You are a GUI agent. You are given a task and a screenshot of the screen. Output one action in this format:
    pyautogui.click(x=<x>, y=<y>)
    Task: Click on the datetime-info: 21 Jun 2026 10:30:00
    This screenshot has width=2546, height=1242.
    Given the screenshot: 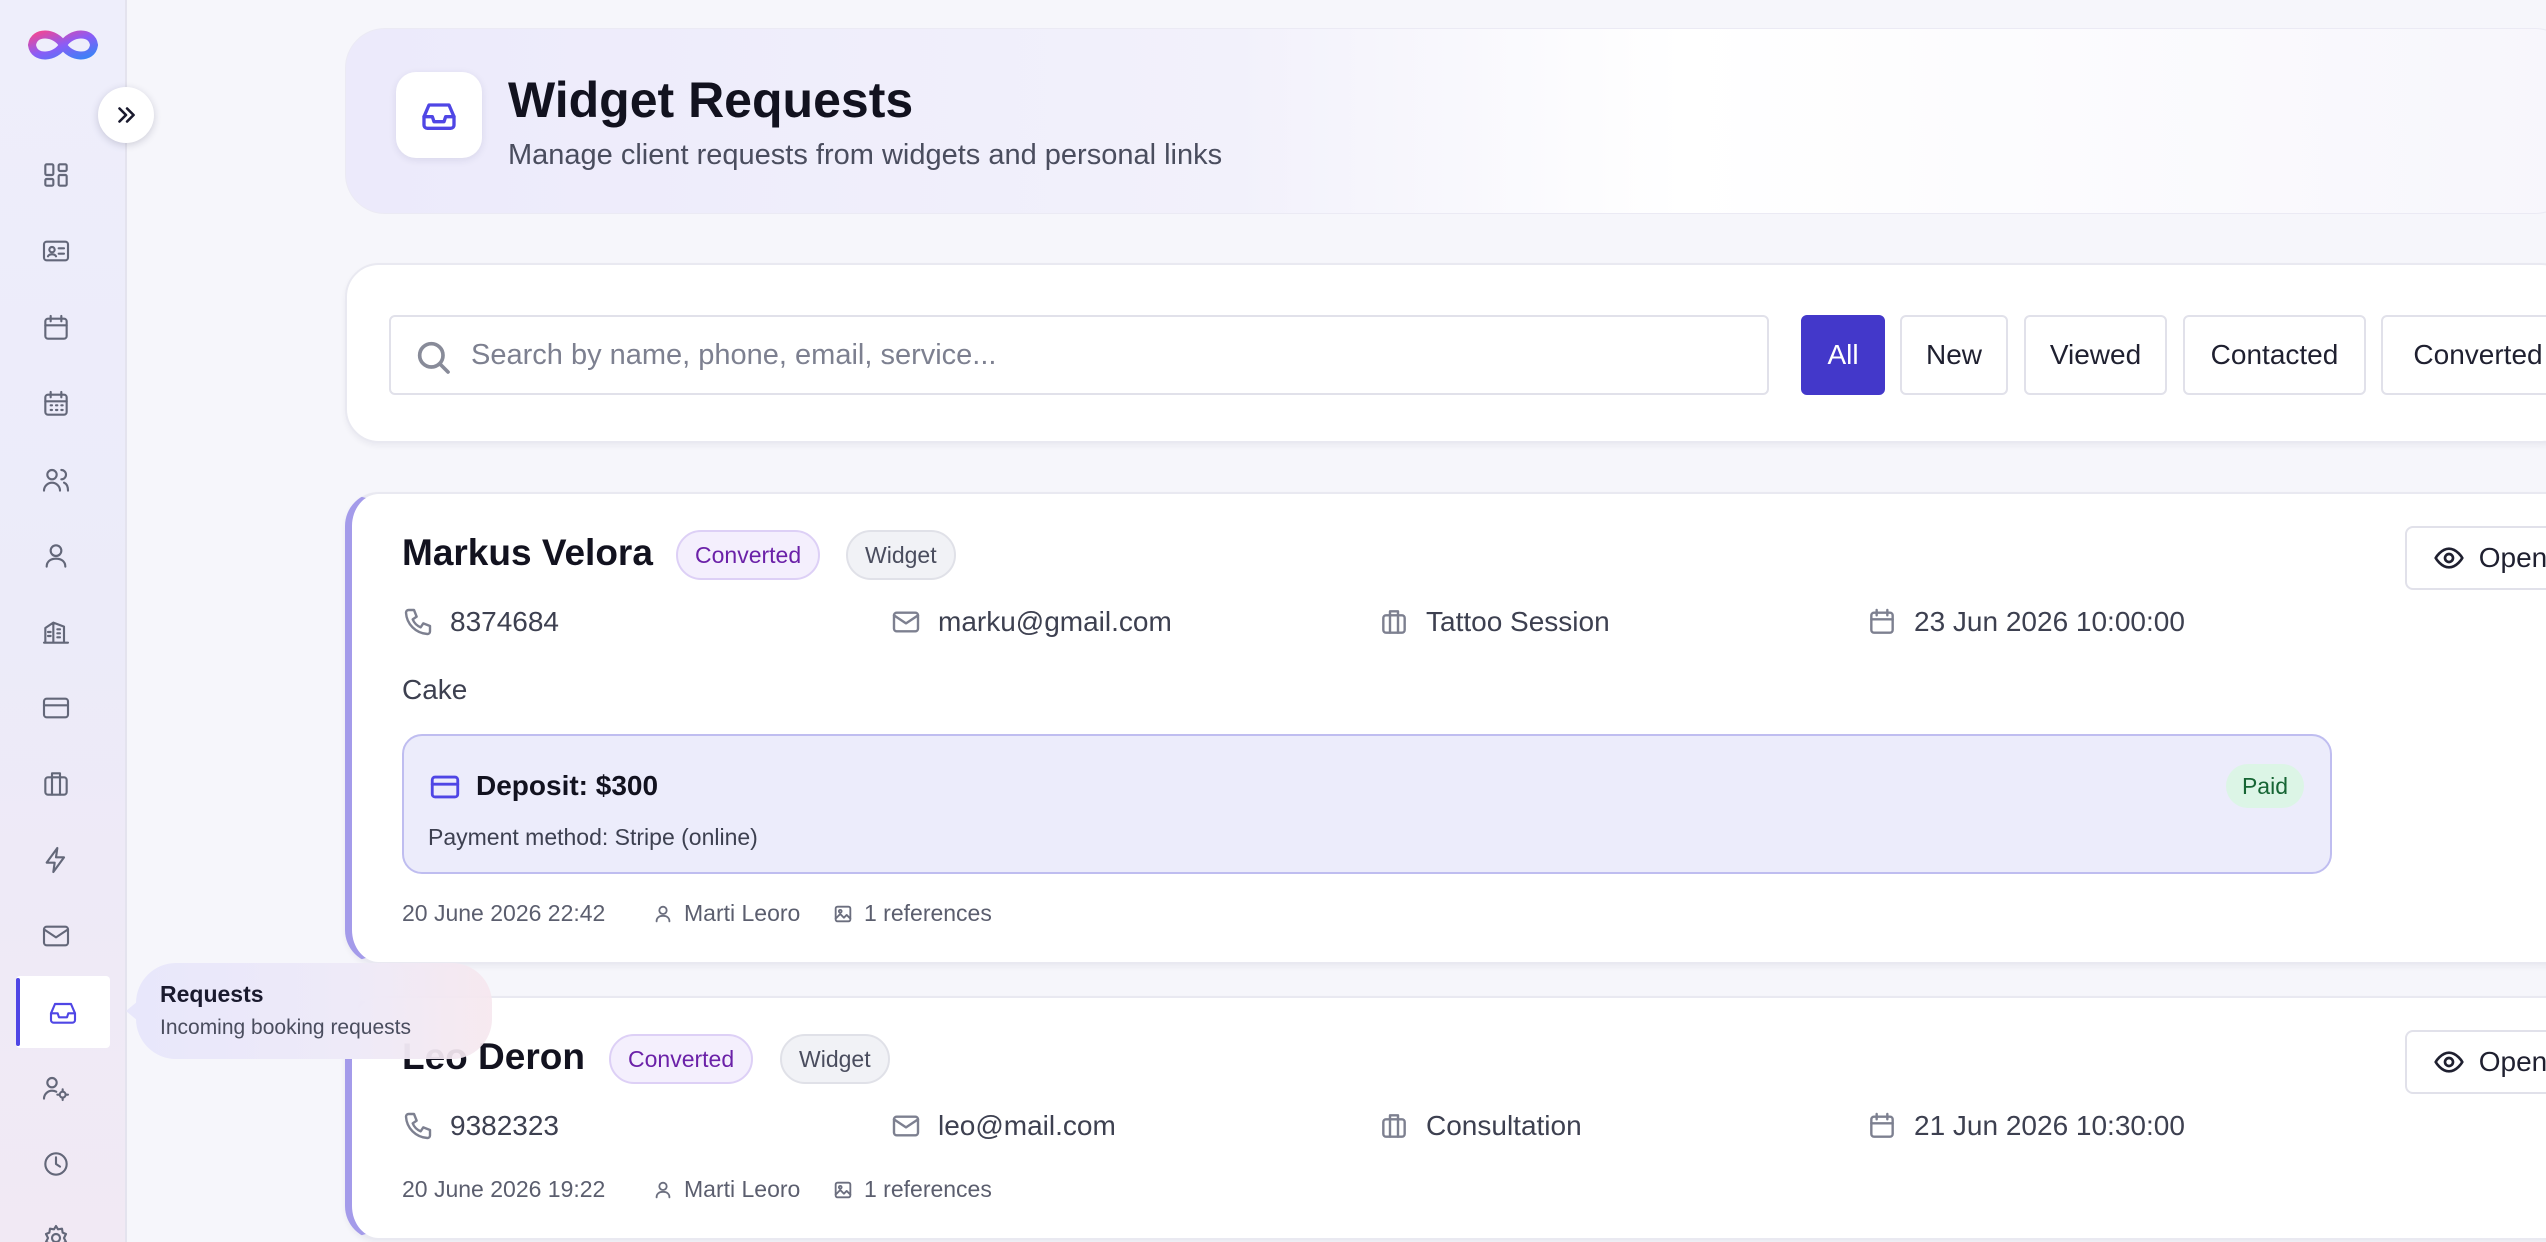 What is the action you would take?
    pyautogui.click(x=2025, y=1126)
    